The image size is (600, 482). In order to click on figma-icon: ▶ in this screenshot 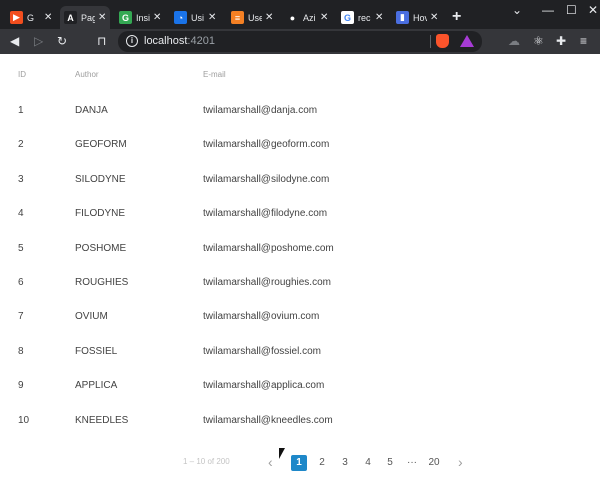, I will do `click(16, 17)`.